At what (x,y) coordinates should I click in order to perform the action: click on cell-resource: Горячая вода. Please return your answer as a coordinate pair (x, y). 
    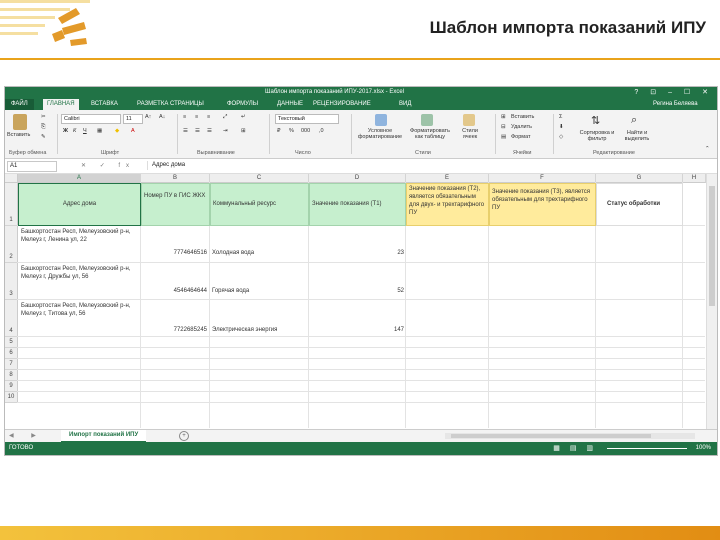
    Looking at the image, I should click on (259, 291).